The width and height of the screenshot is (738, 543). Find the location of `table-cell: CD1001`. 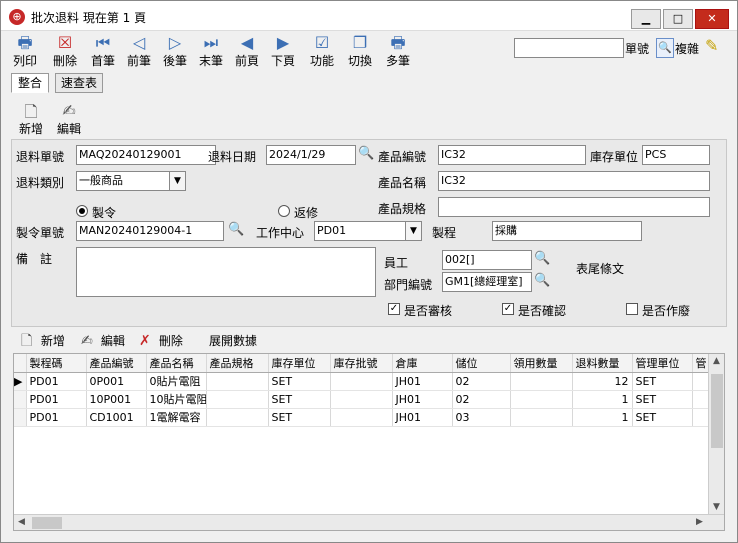

table-cell: CD1001 is located at coordinates (116, 417).